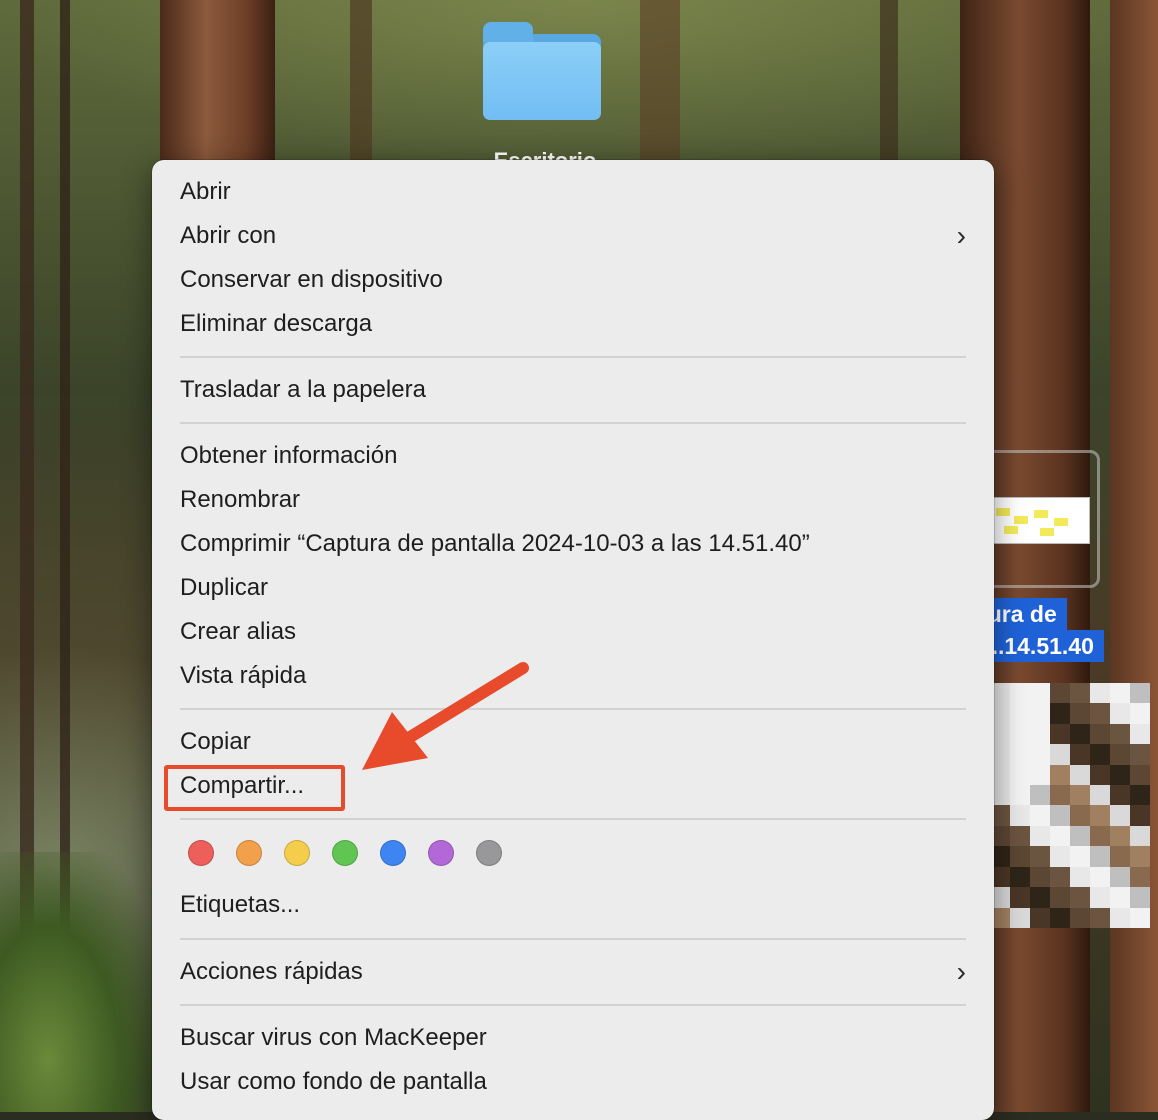 The width and height of the screenshot is (1158, 1120). What do you see at coordinates (573, 1038) in the screenshot?
I see `menu-item-buscar-virus-mackeeper: Buscar virus con MacKeeper` at bounding box center [573, 1038].